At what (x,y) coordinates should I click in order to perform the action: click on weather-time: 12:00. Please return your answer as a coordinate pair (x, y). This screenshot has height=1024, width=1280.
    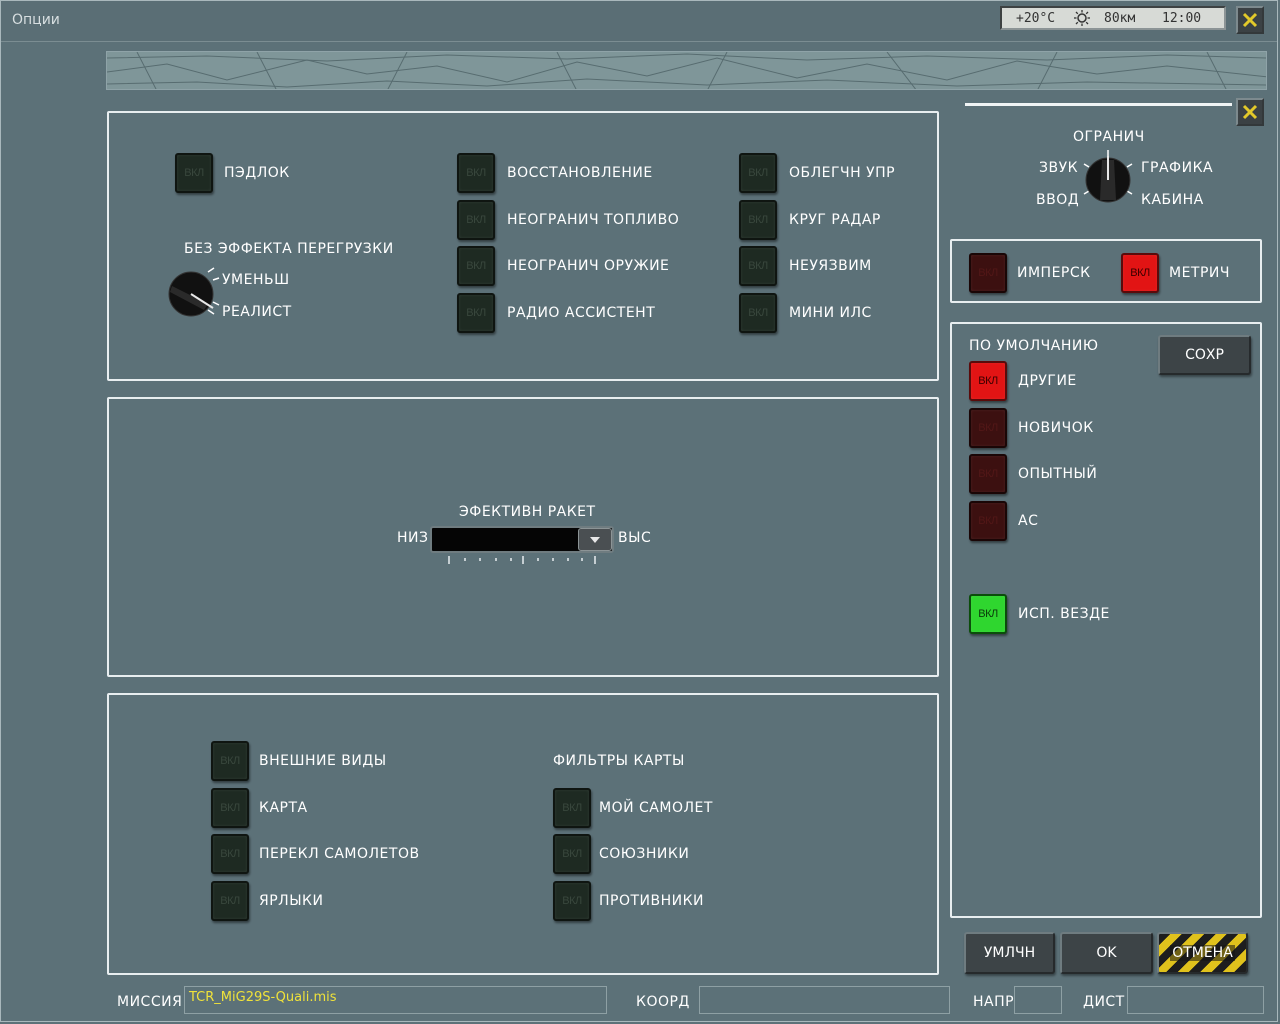
    Looking at the image, I should click on (1182, 18).